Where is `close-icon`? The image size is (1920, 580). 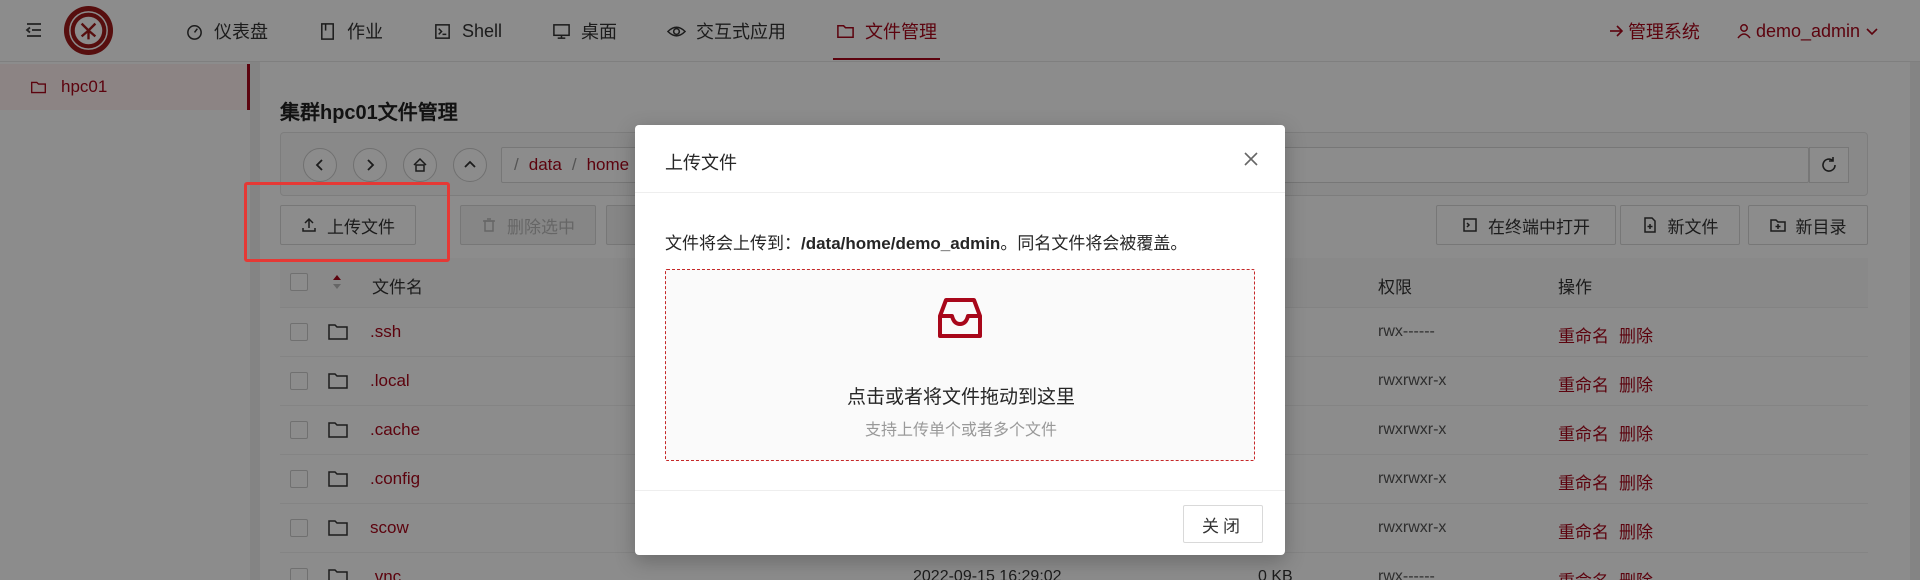
close-icon is located at coordinates (1251, 159).